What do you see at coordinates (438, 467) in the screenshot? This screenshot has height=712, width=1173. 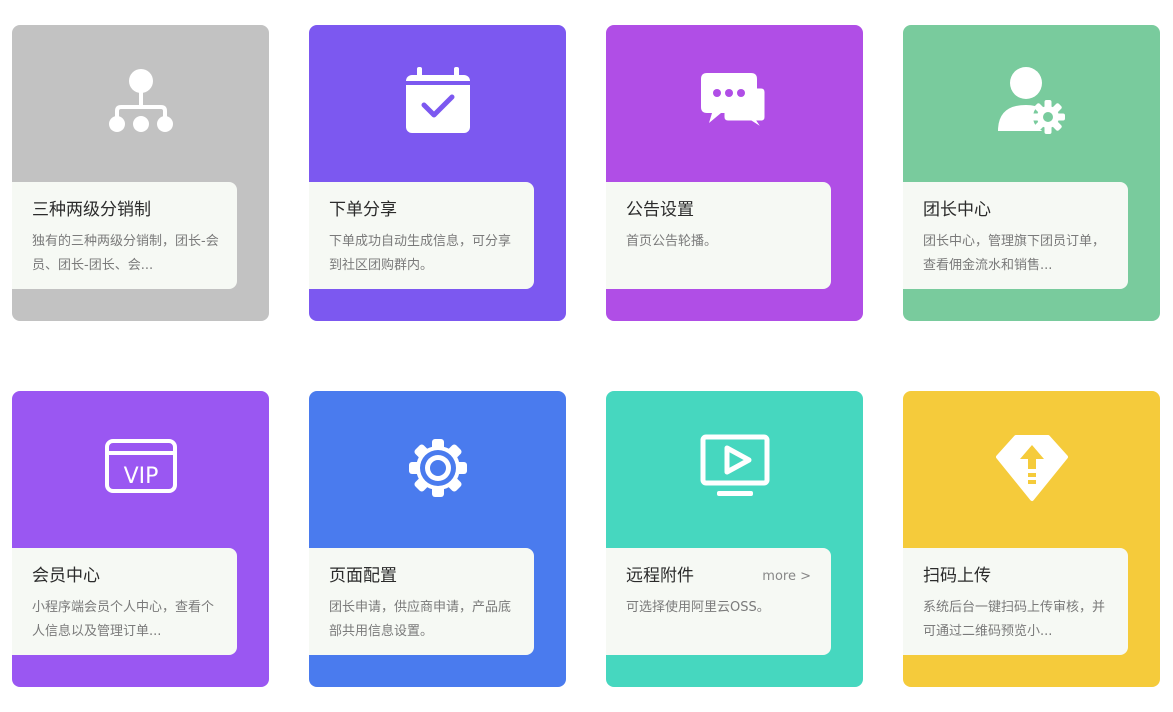 I see `gear-icon` at bounding box center [438, 467].